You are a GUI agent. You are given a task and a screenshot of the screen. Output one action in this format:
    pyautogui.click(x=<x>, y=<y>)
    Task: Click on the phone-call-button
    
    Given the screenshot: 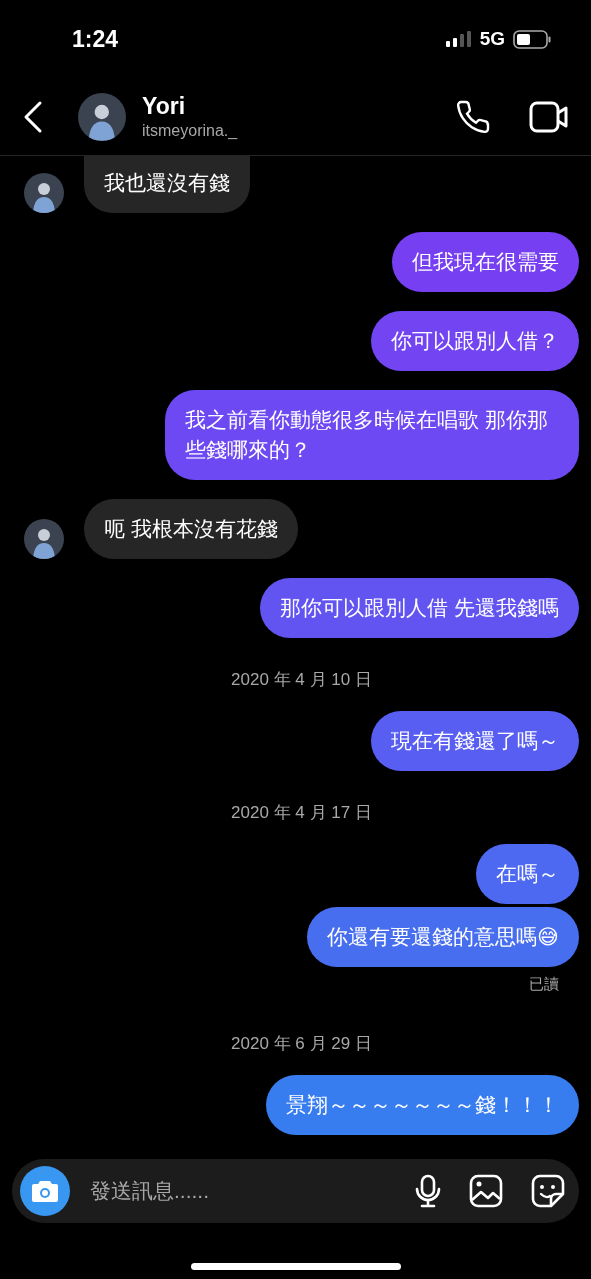 What is the action you would take?
    pyautogui.click(x=473, y=116)
    